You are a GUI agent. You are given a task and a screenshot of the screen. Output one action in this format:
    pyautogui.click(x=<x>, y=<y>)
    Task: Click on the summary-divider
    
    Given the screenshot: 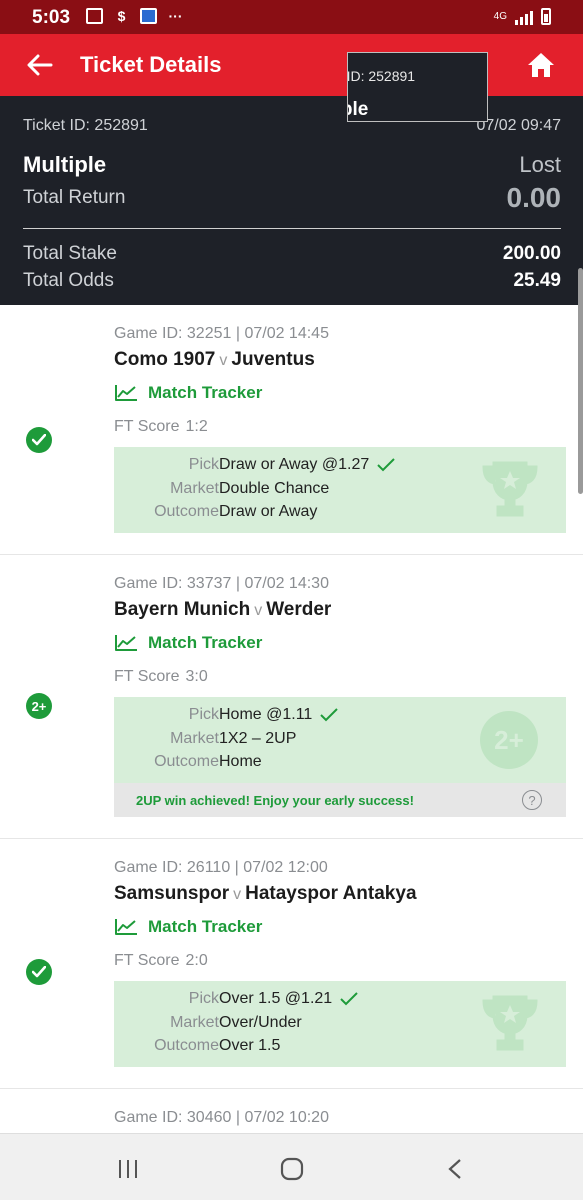 What is the action you would take?
    pyautogui.click(x=292, y=228)
    